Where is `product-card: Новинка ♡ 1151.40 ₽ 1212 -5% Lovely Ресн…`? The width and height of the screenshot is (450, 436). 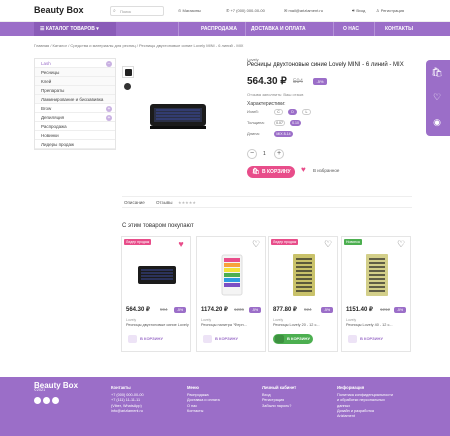 product-card: Новинка ♡ 1151.40 ₽ 1212 -5% Lovely Ресн… is located at coordinates (376, 294).